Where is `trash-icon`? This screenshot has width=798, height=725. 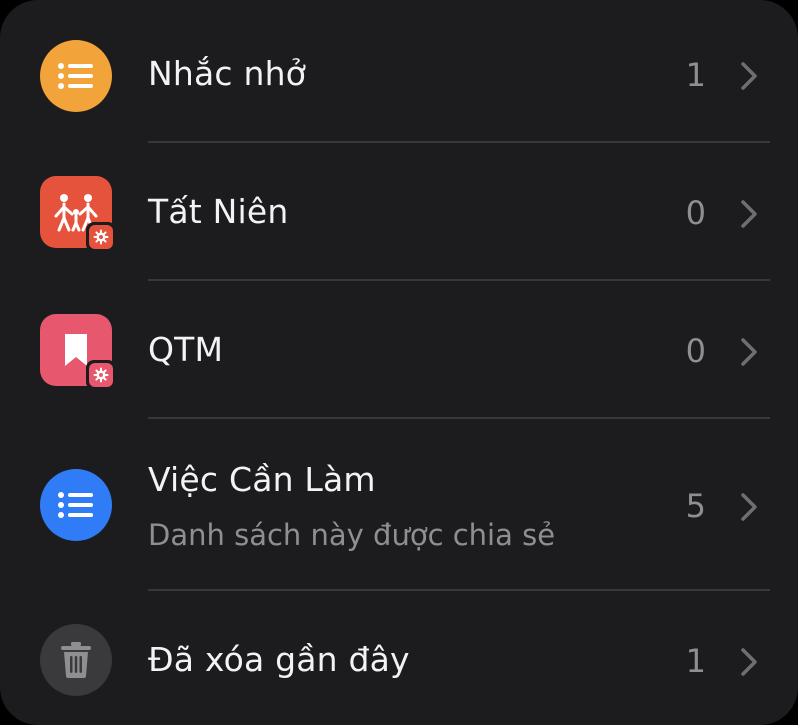 trash-icon is located at coordinates (76, 660).